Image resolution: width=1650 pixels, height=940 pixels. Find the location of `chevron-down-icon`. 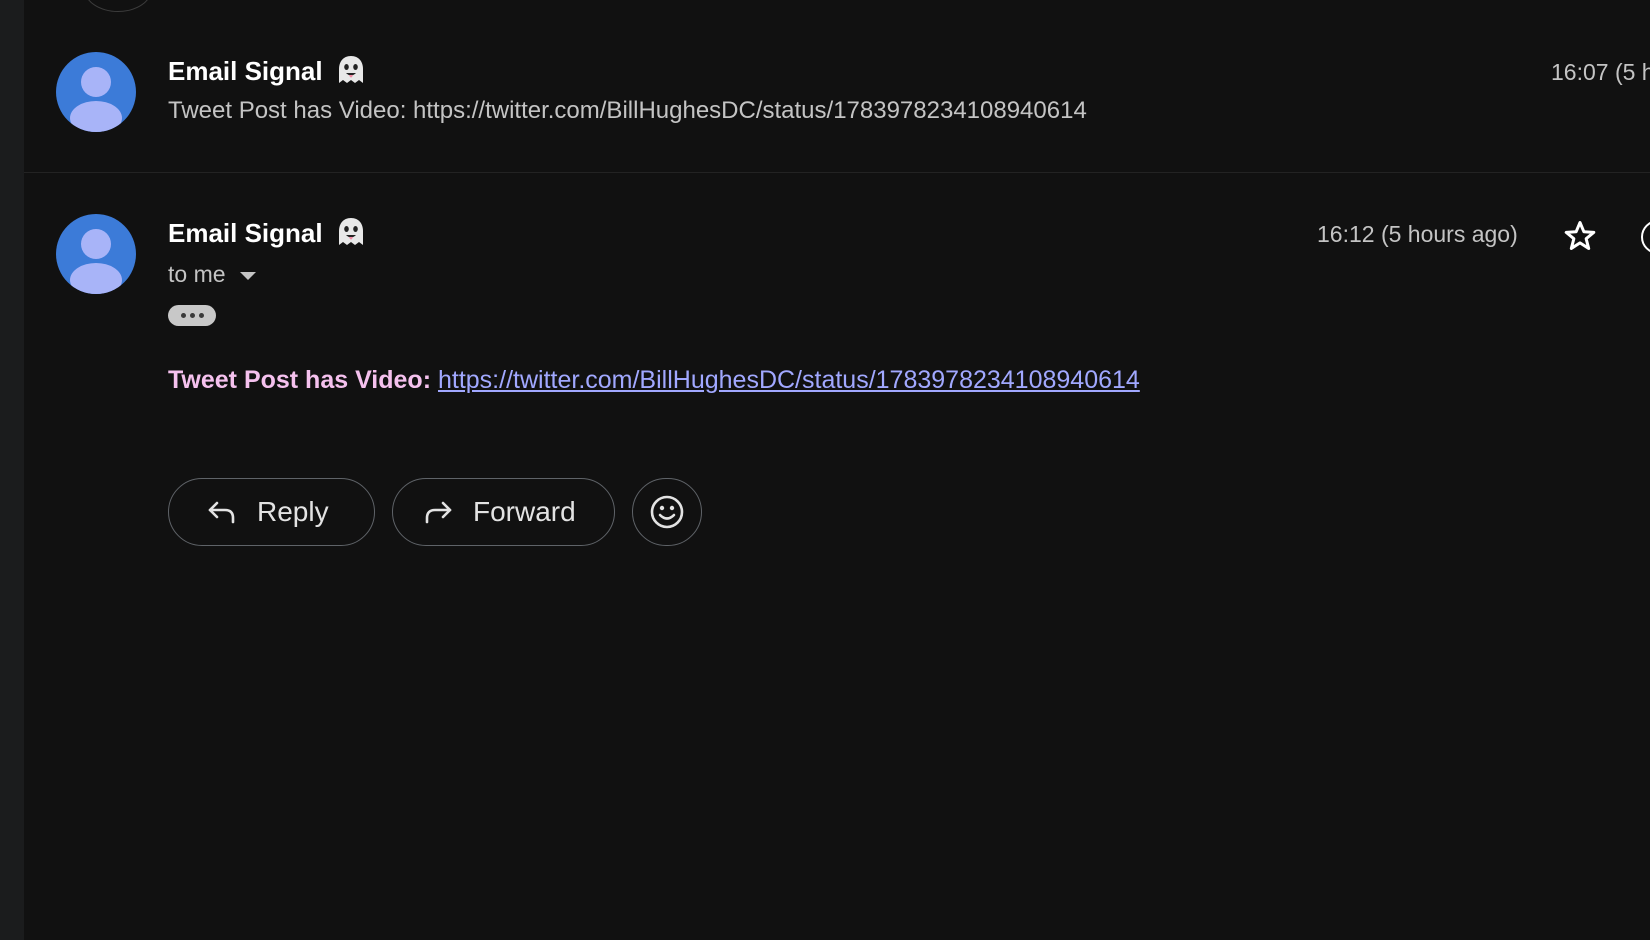

chevron-down-icon is located at coordinates (247, 275).